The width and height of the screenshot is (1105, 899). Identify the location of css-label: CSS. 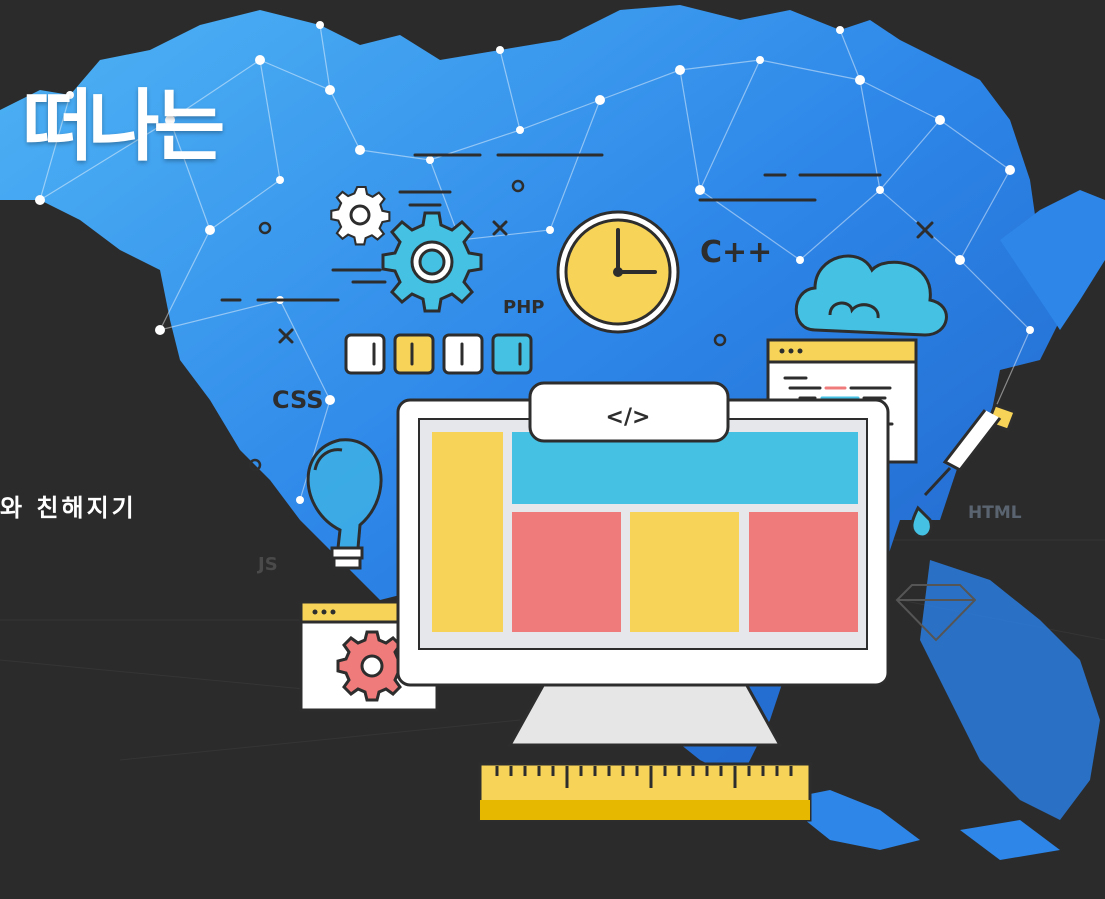
(298, 400).